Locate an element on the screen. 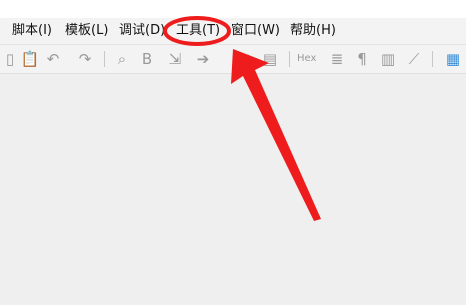 This screenshot has height=305, width=466. menu-bar: 脚本(I) 模板(L) 调试(D) 工具(T) 窗口(W) 帮助(H) is located at coordinates (233, 31).